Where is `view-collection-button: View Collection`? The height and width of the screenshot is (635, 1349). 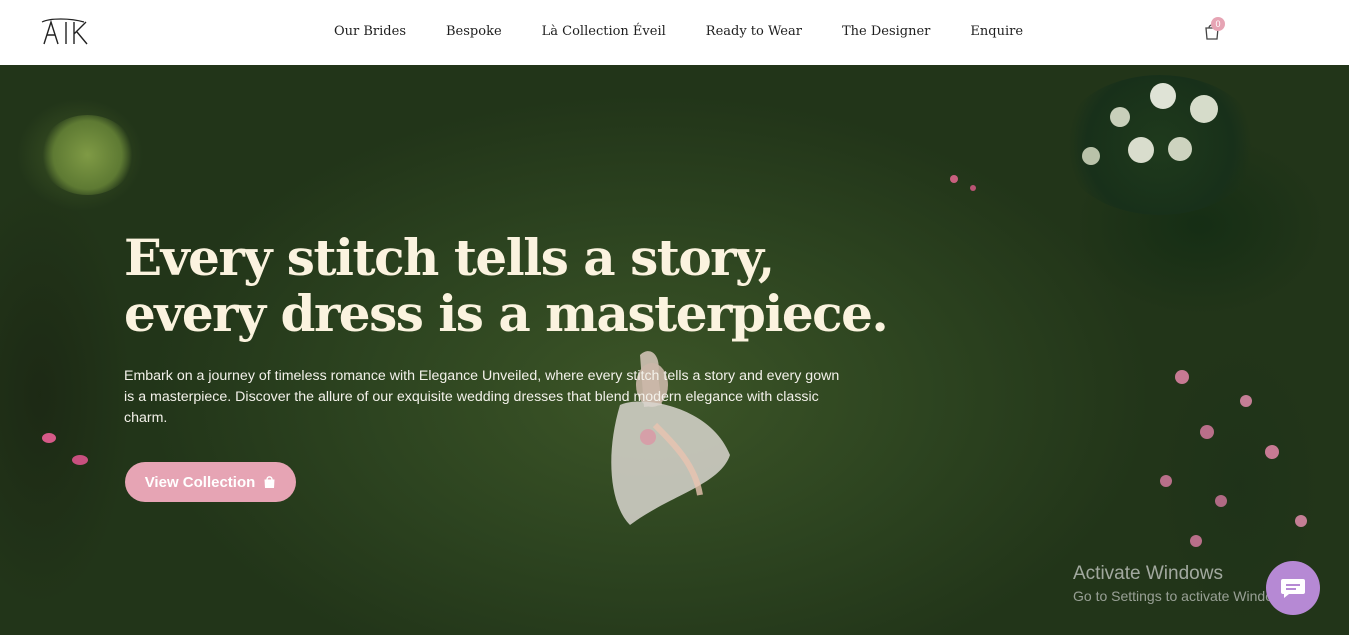
view-collection-button: View Collection is located at coordinates (210, 482).